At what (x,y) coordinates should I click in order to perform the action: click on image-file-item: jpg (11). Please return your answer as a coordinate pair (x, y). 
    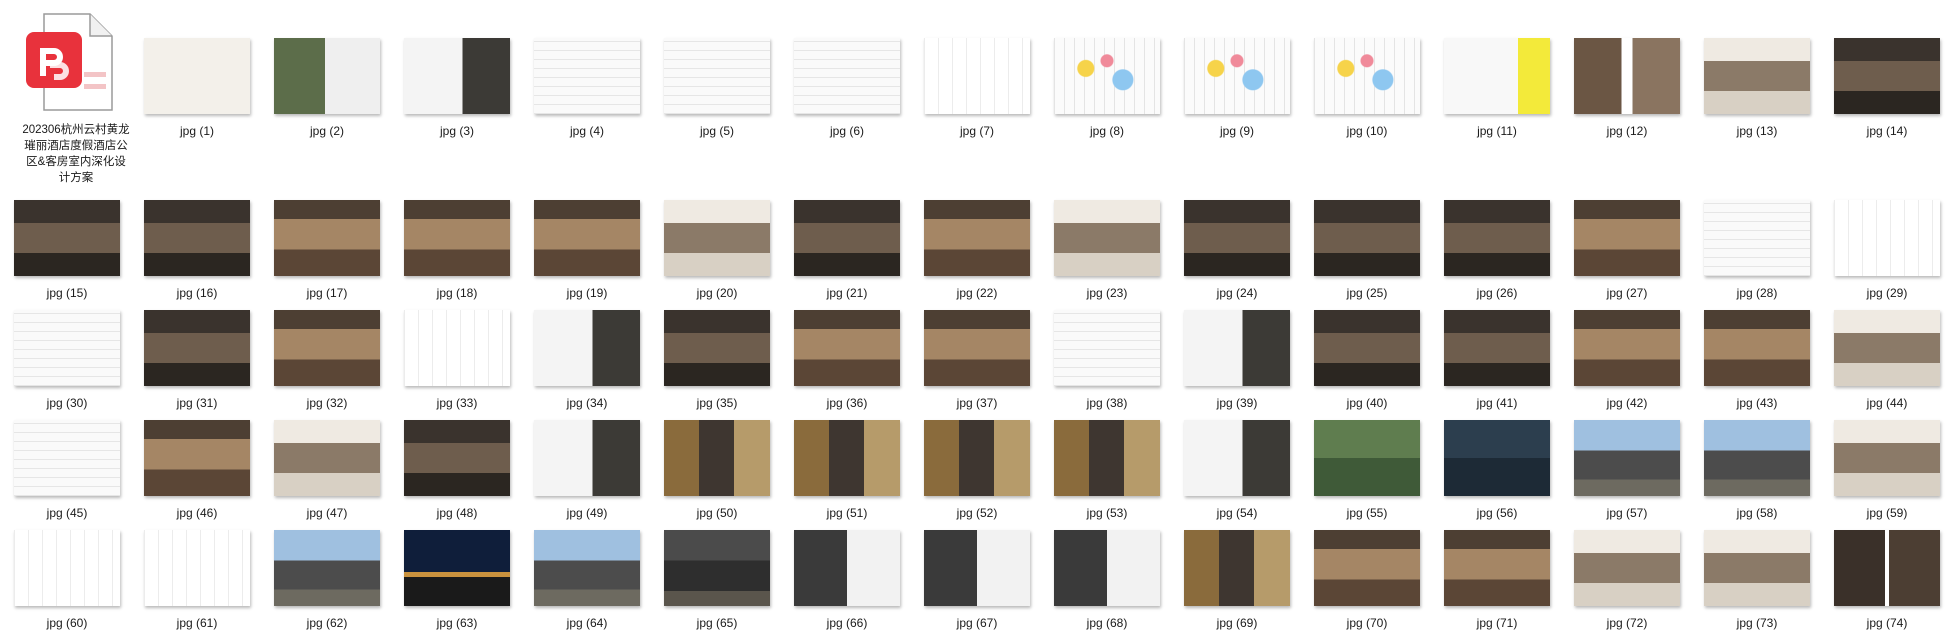
    Looking at the image, I should click on (1497, 89).